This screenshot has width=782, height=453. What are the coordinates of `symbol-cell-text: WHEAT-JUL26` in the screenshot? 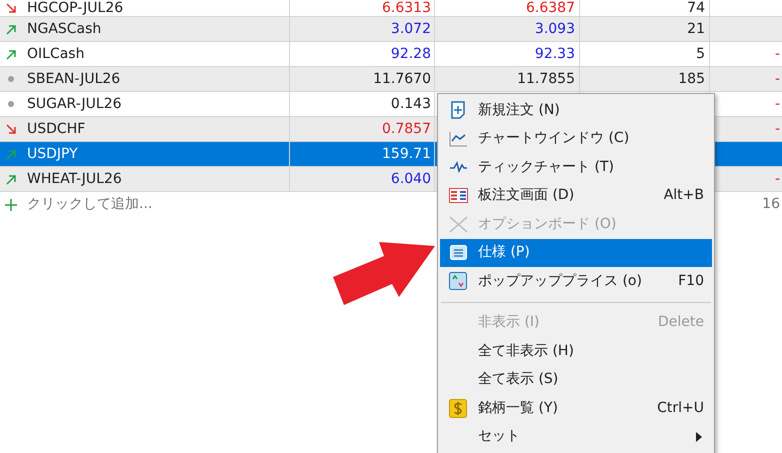 It's located at (74, 179).